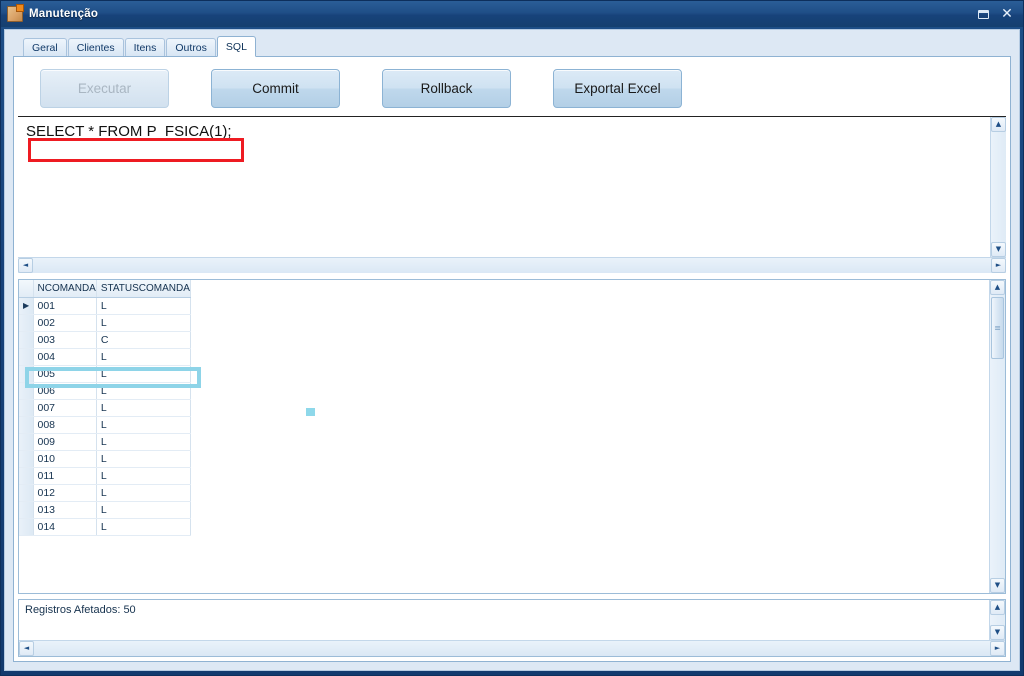 This screenshot has width=1024, height=676. Describe the element at coordinates (65, 391) in the screenshot. I see `cell-ncomanda: 006` at that location.